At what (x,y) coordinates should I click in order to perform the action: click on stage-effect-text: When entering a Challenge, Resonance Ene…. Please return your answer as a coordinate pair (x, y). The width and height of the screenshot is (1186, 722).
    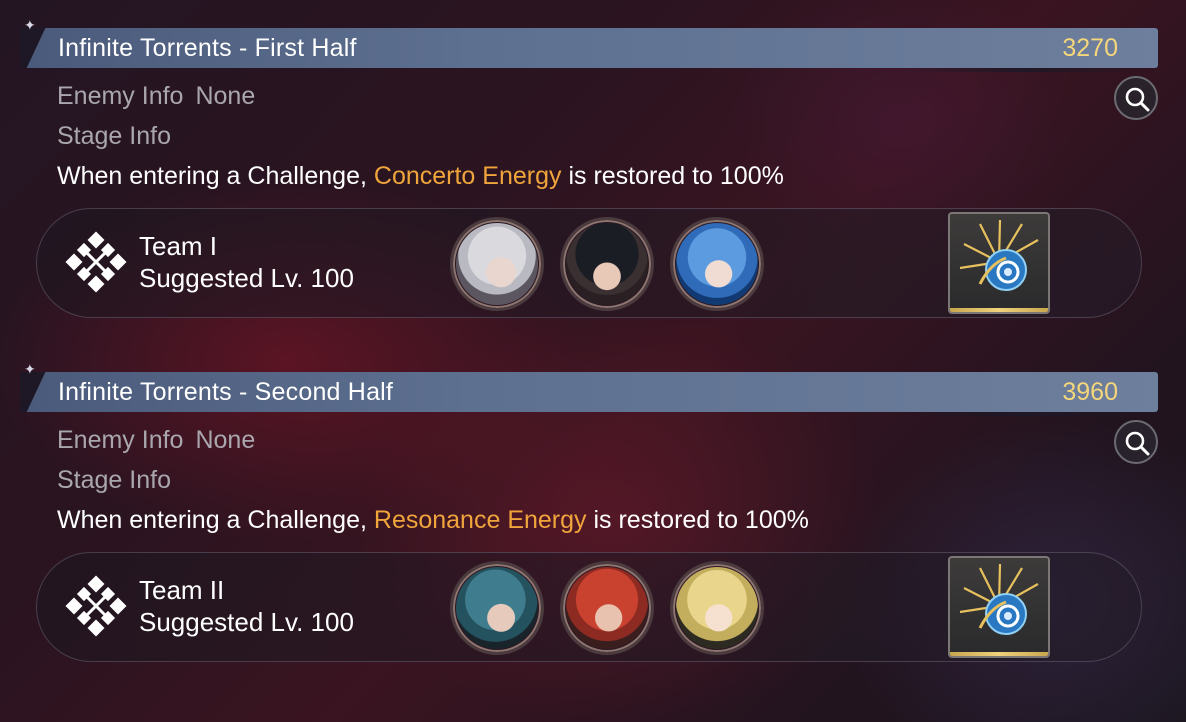
    Looking at the image, I should click on (433, 520).